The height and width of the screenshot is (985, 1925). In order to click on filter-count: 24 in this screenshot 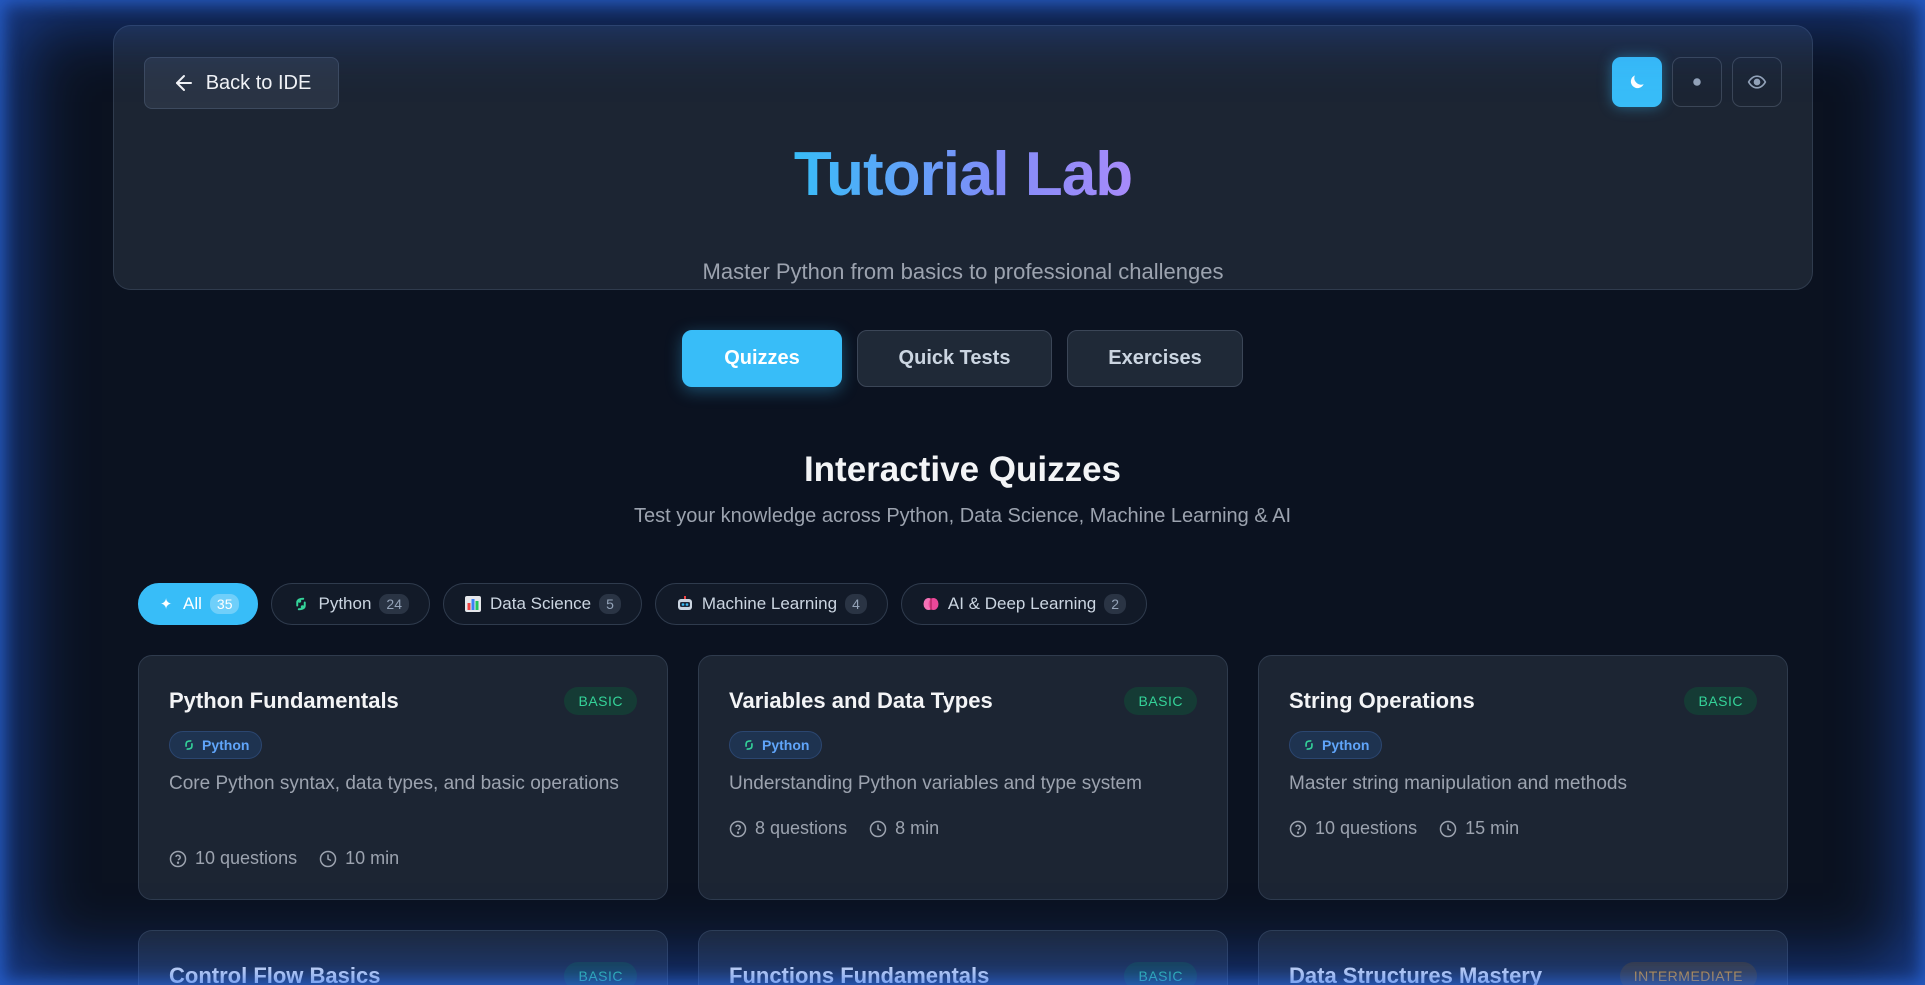, I will do `click(394, 604)`.